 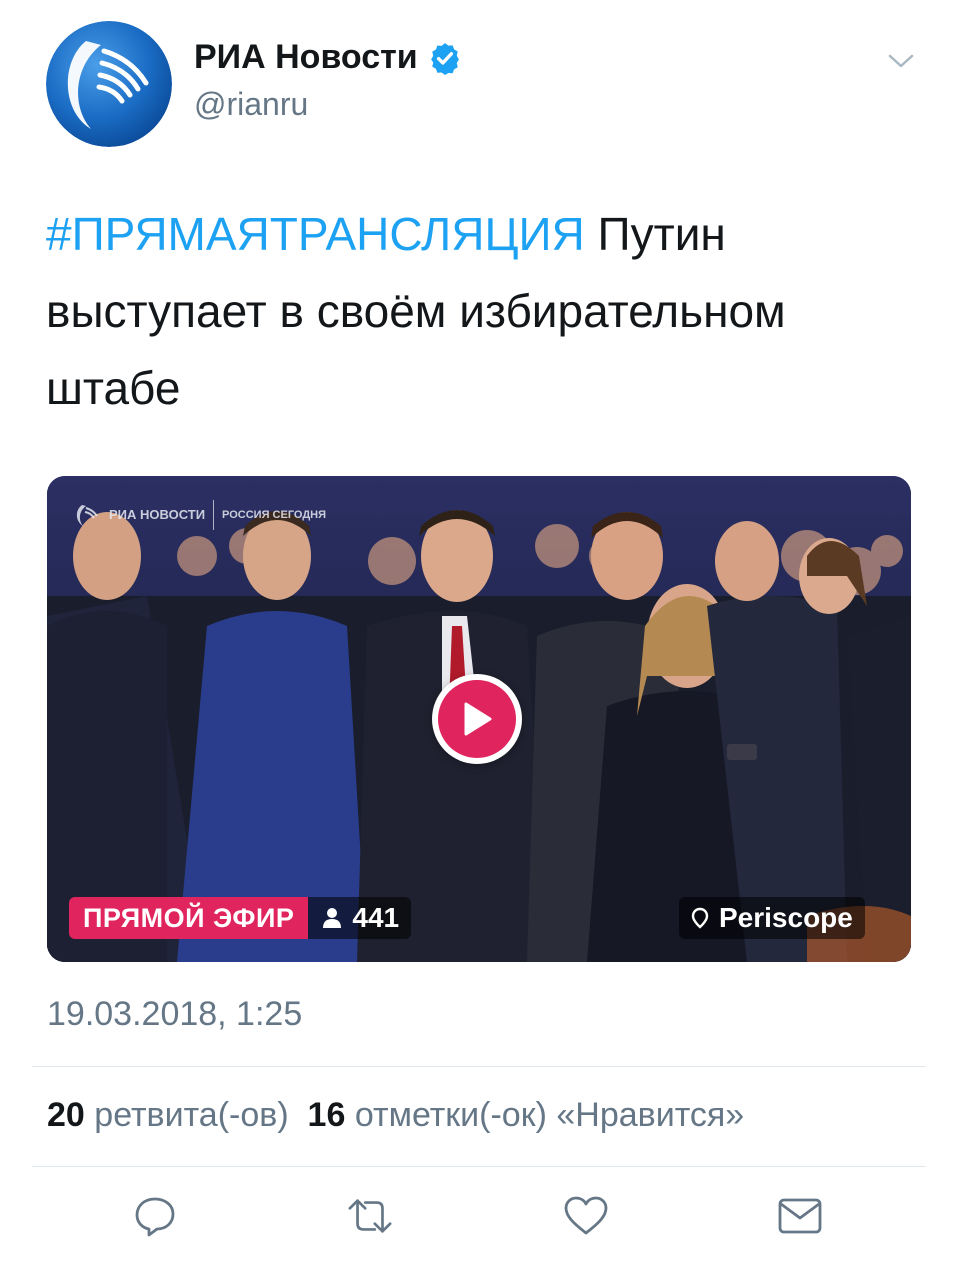 I want to click on author-handle: @rianru, so click(x=251, y=104).